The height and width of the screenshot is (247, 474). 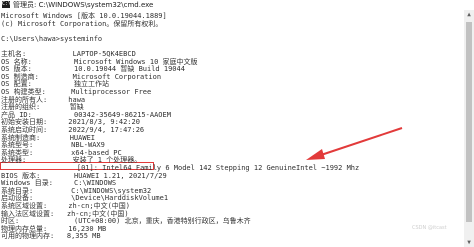 What do you see at coordinates (429, 228) in the screenshot?
I see `watermark: CSDN @itcast` at bounding box center [429, 228].